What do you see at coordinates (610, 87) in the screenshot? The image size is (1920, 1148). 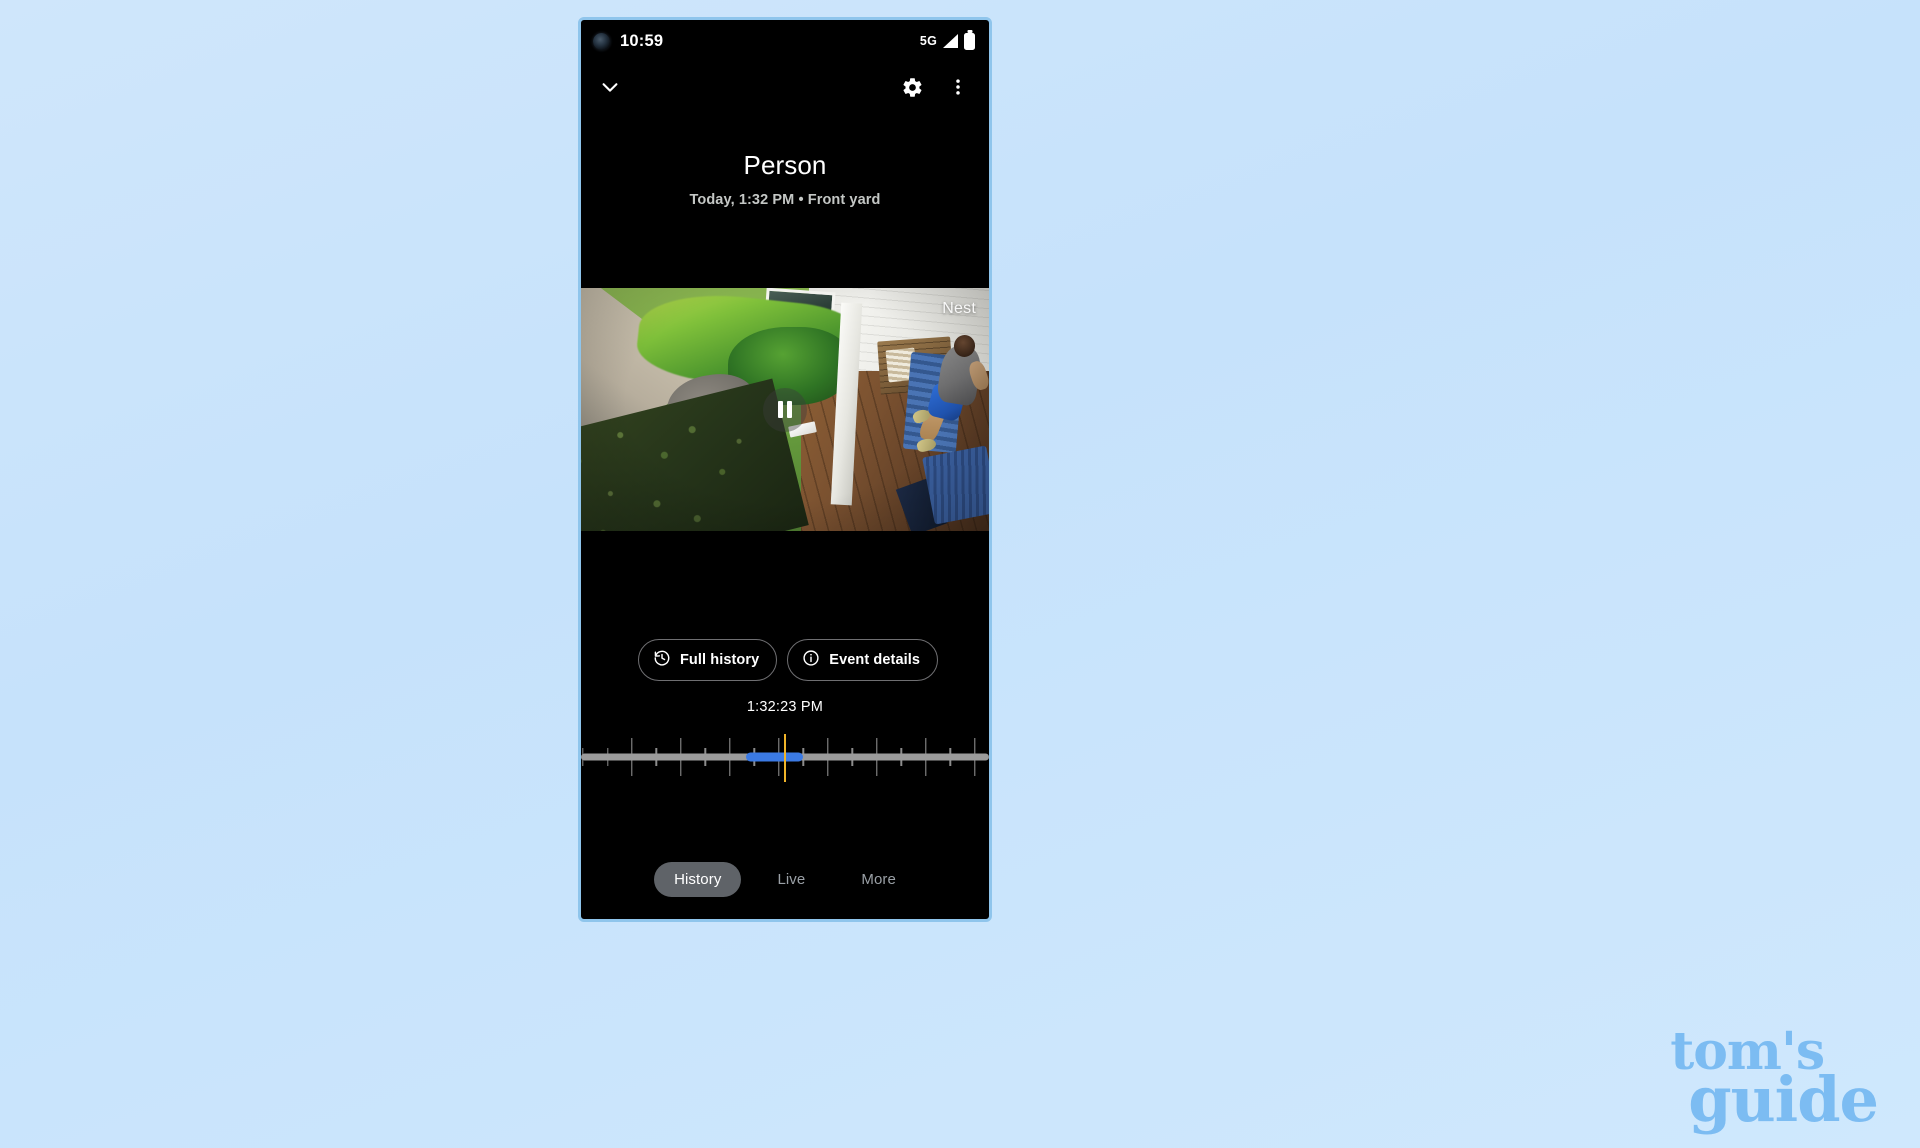 I see `chevron-down-icon` at bounding box center [610, 87].